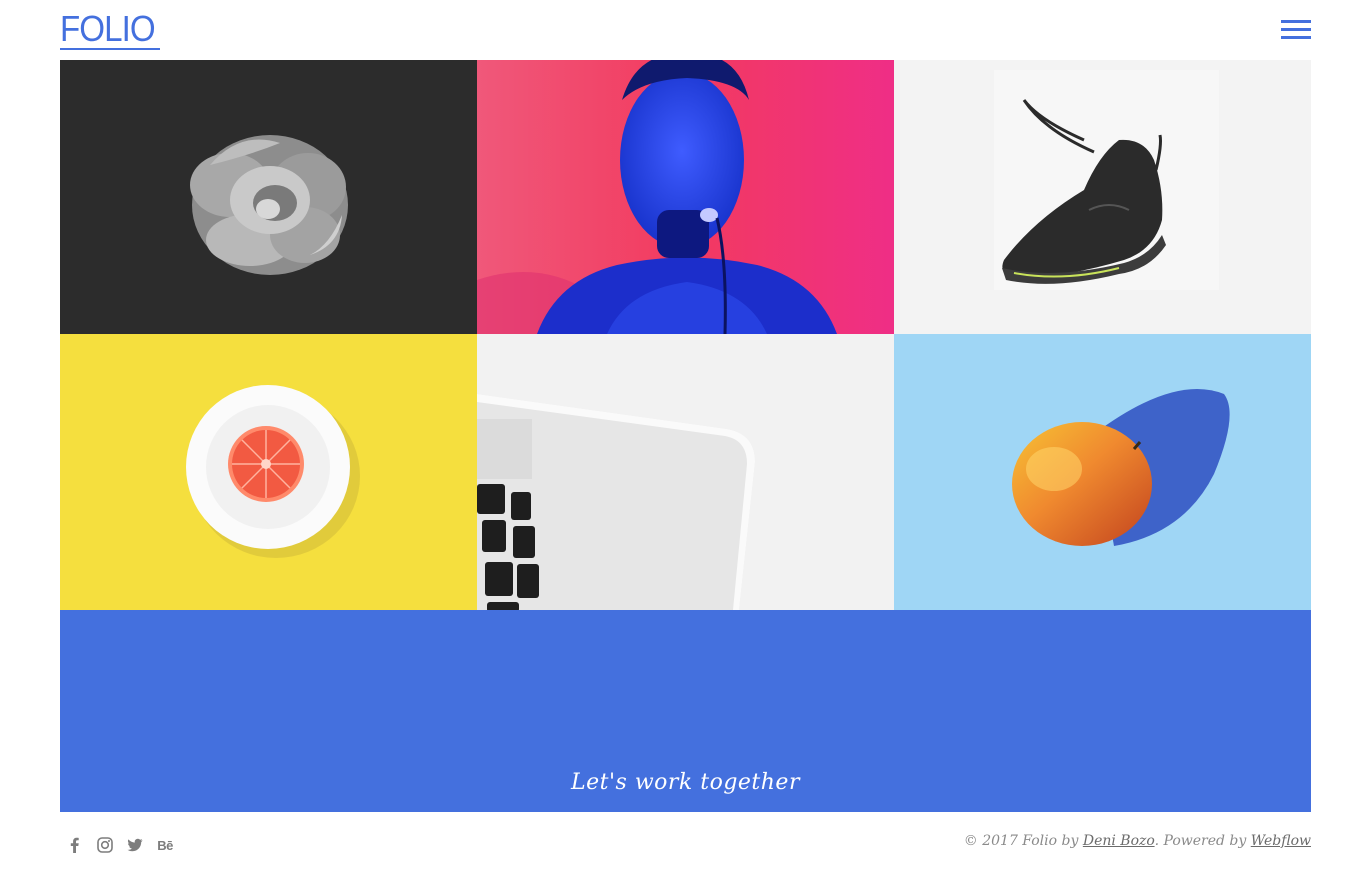 Image resolution: width=1372 pixels, height=872 pixels. I want to click on portfolio-tile-sneaker, so click(1102, 197).